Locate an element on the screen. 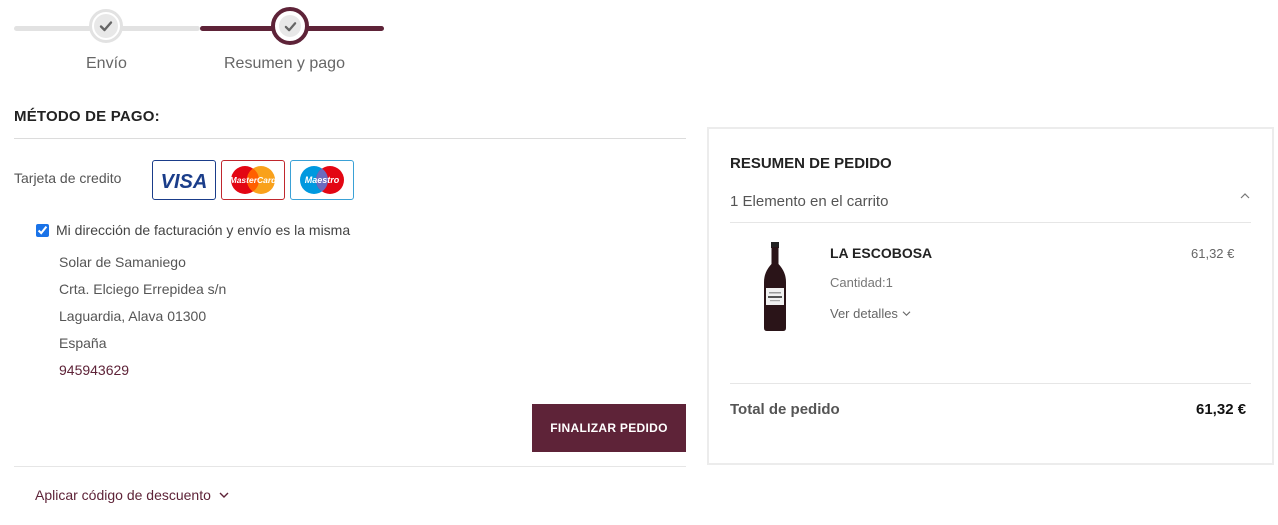 The image size is (1278, 525). address-country: España is located at coordinates (83, 343).